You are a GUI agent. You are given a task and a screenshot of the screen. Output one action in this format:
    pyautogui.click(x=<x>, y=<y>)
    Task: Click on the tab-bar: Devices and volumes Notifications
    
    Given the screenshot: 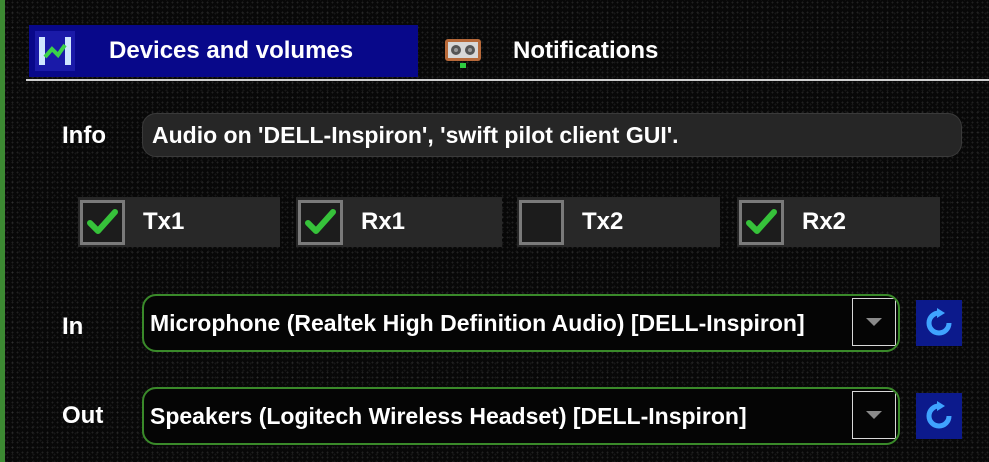 What is the action you would take?
    pyautogui.click(x=507, y=52)
    